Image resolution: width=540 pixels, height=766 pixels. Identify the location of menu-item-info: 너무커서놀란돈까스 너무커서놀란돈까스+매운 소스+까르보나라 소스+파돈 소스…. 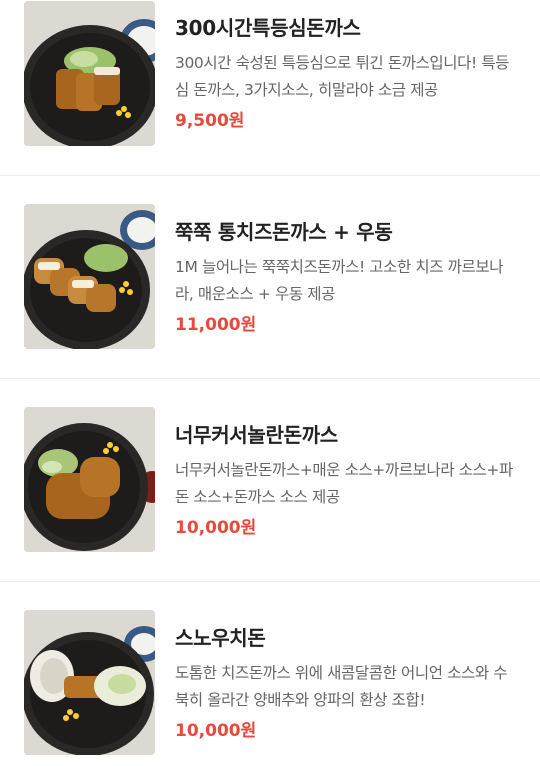
(347, 480).